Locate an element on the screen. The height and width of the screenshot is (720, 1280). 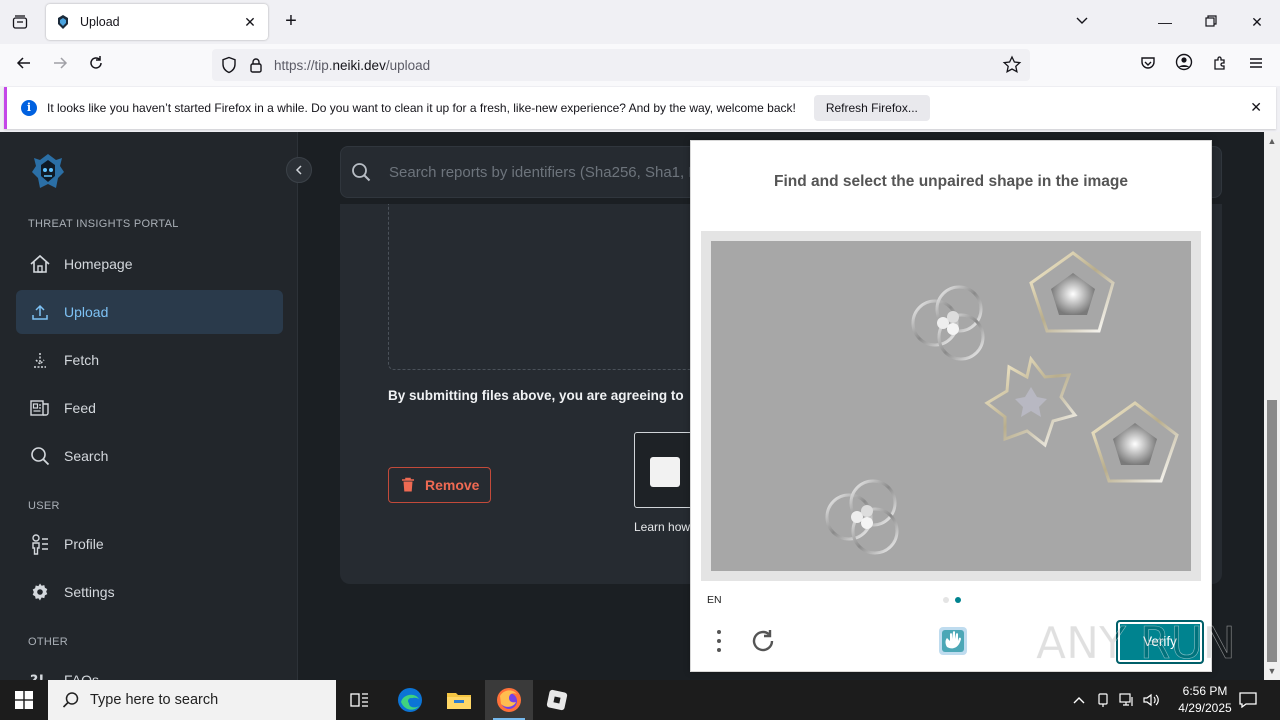
puzzle-icon is located at coordinates (1219, 63).